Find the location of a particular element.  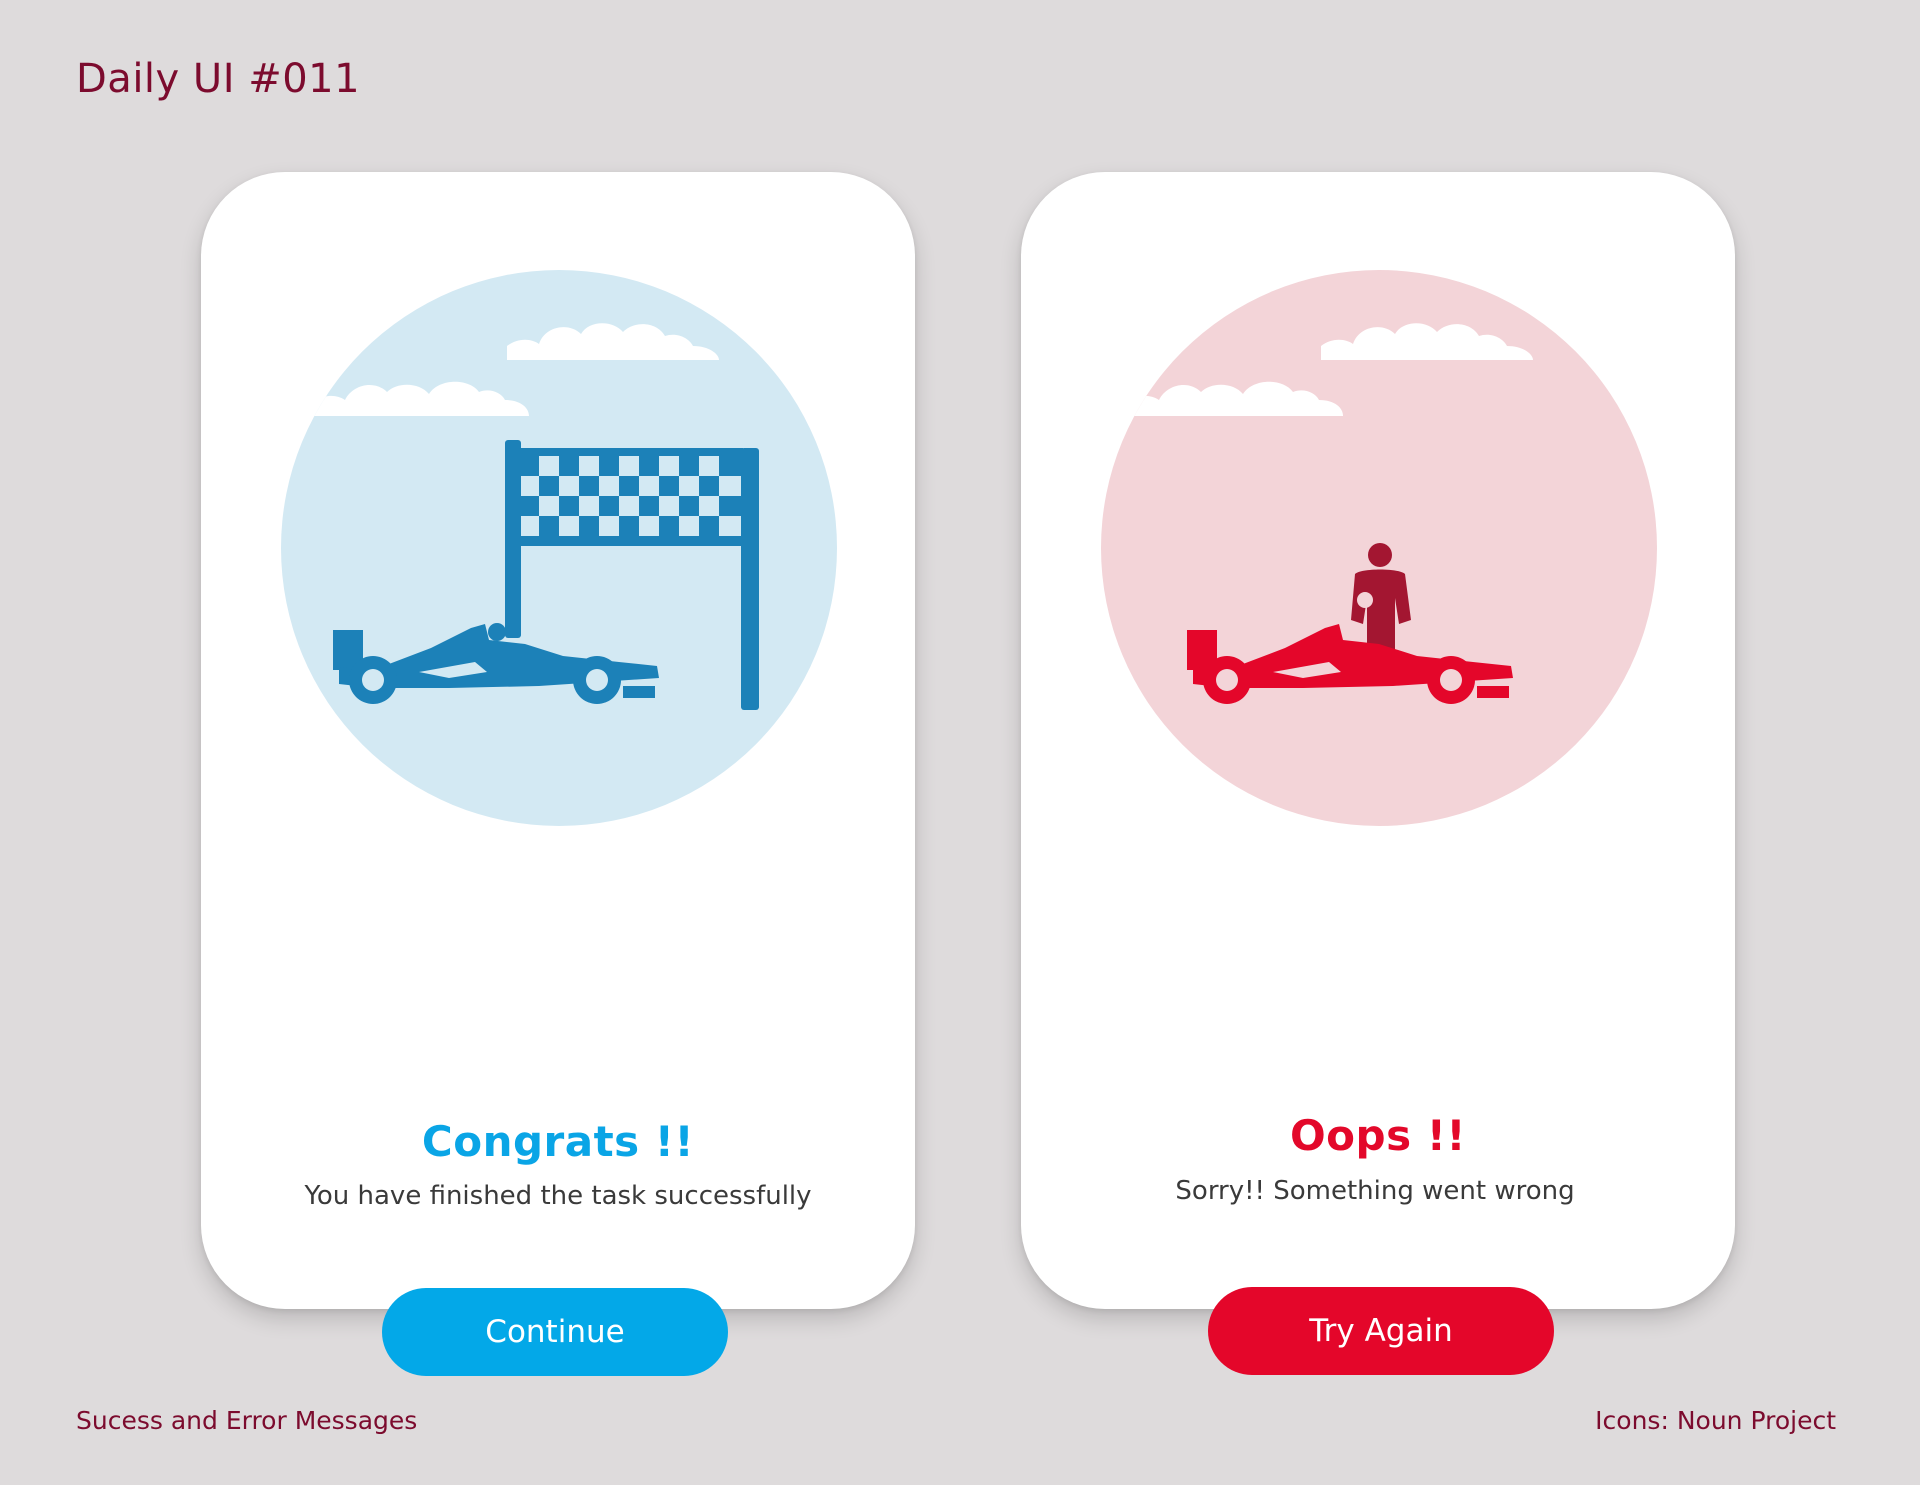

race-car-finish-line-icon is located at coordinates (559, 548).